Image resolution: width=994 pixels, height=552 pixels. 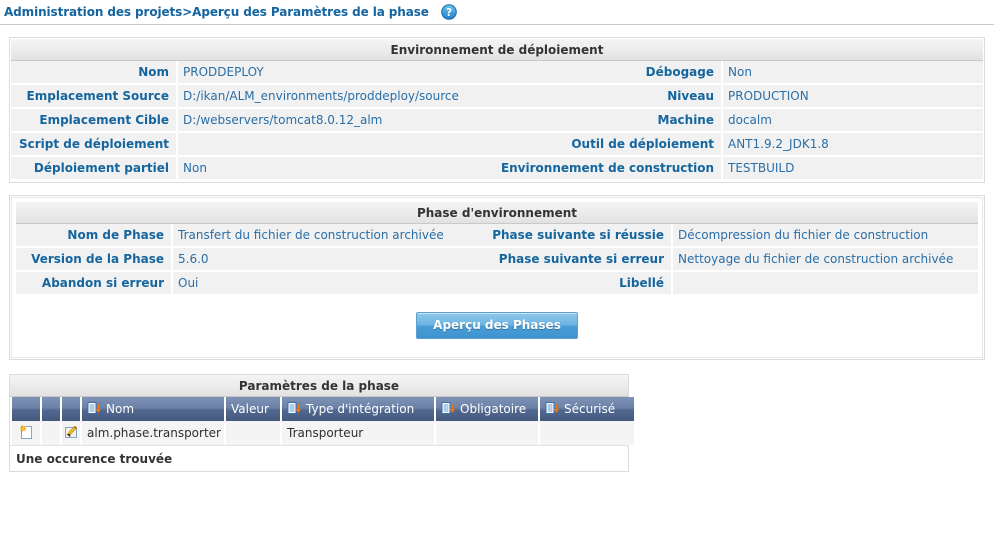 What do you see at coordinates (71, 409) in the screenshot?
I see `column-header-edit` at bounding box center [71, 409].